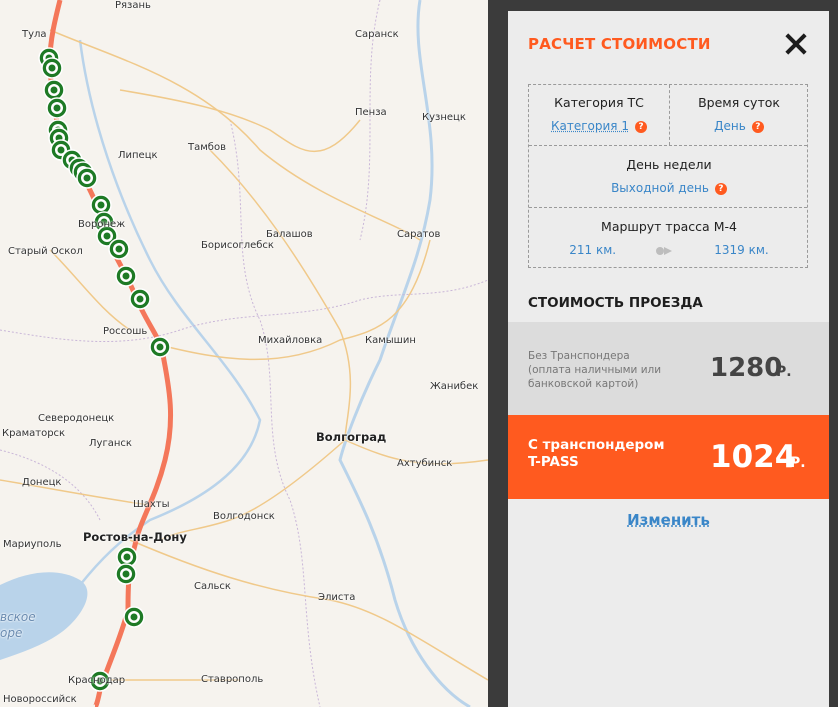 The width and height of the screenshot is (838, 707). I want to click on city-label-severodonetsk: Северодонецк, so click(76, 418).